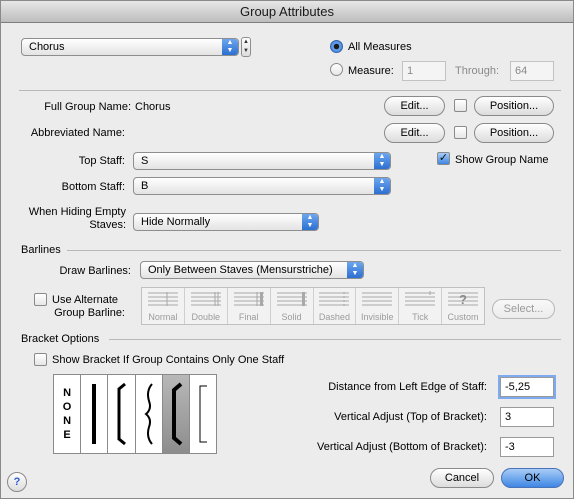 Image resolution: width=574 pixels, height=499 pixels. Describe the element at coordinates (47, 47) in the screenshot. I see `group-select-value: Chorus` at that location.